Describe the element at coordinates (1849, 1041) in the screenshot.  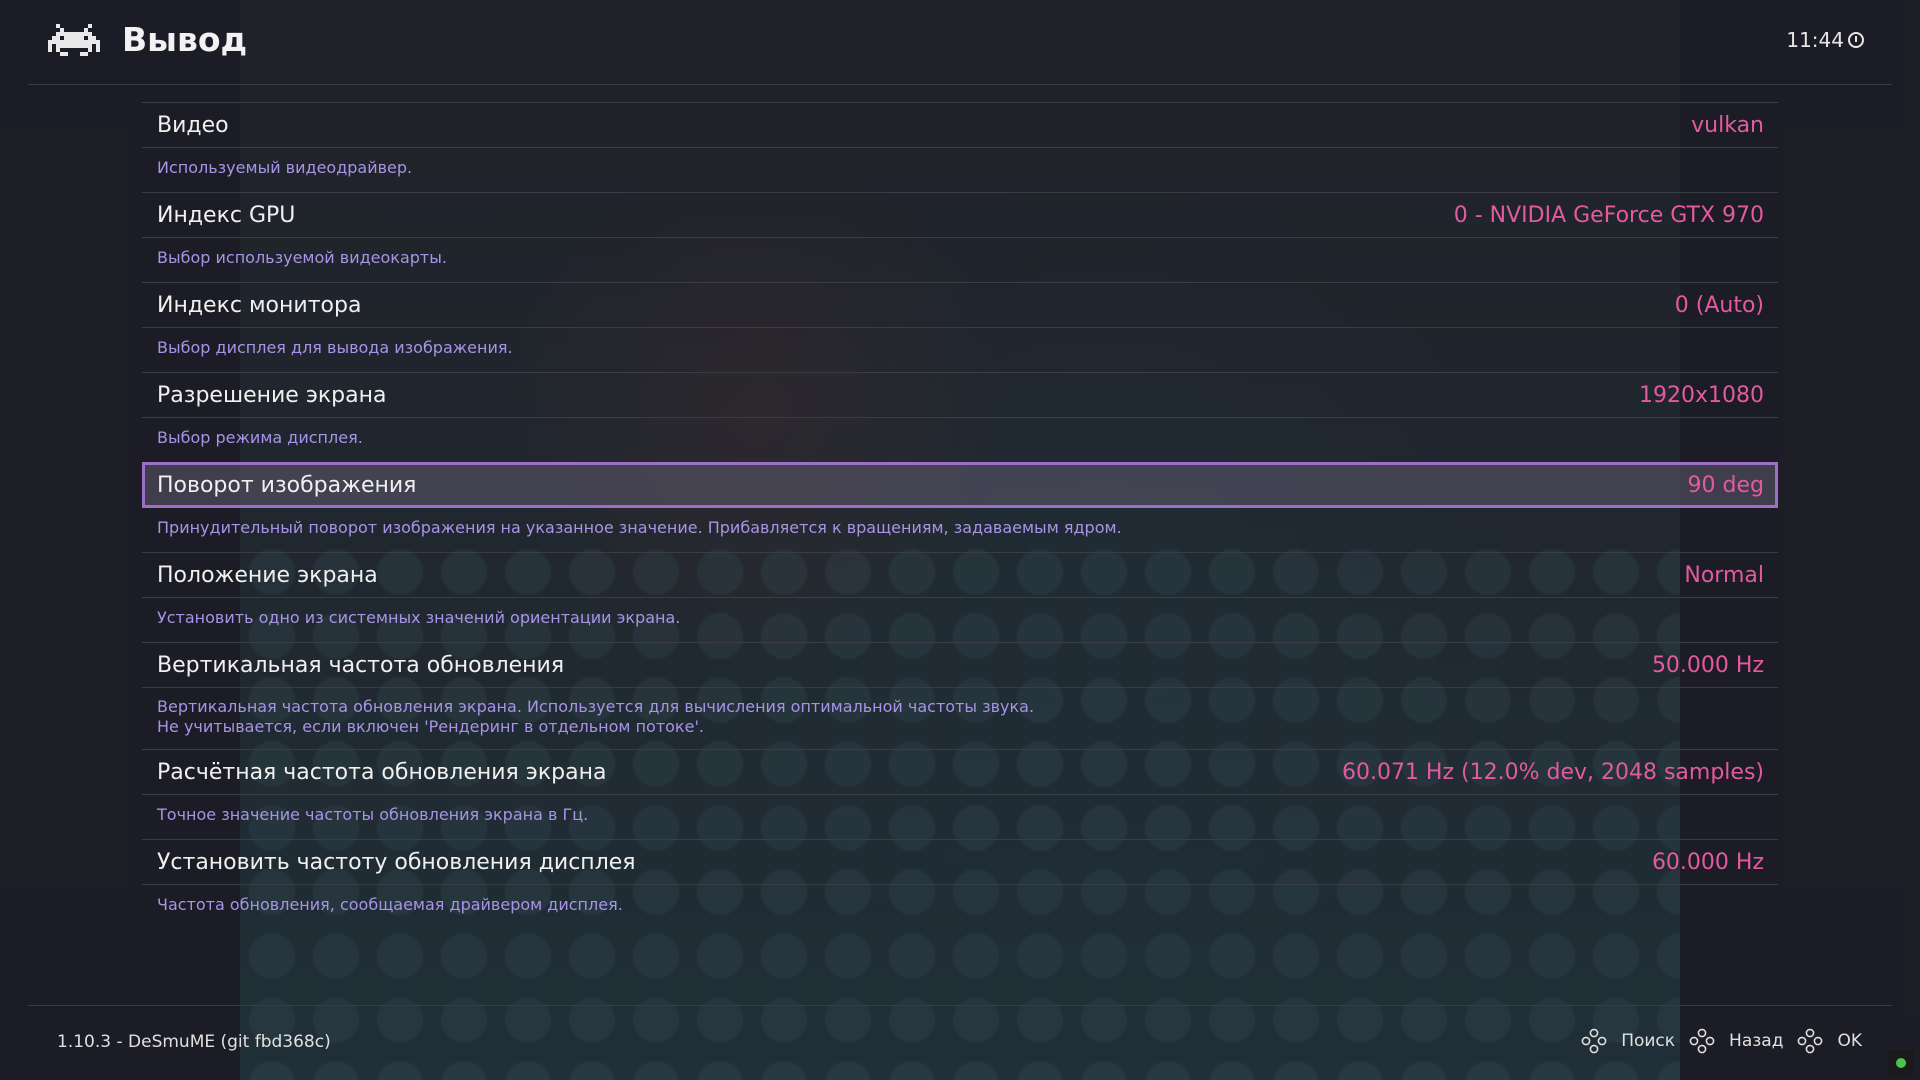
I see `hint-label: OK` at that location.